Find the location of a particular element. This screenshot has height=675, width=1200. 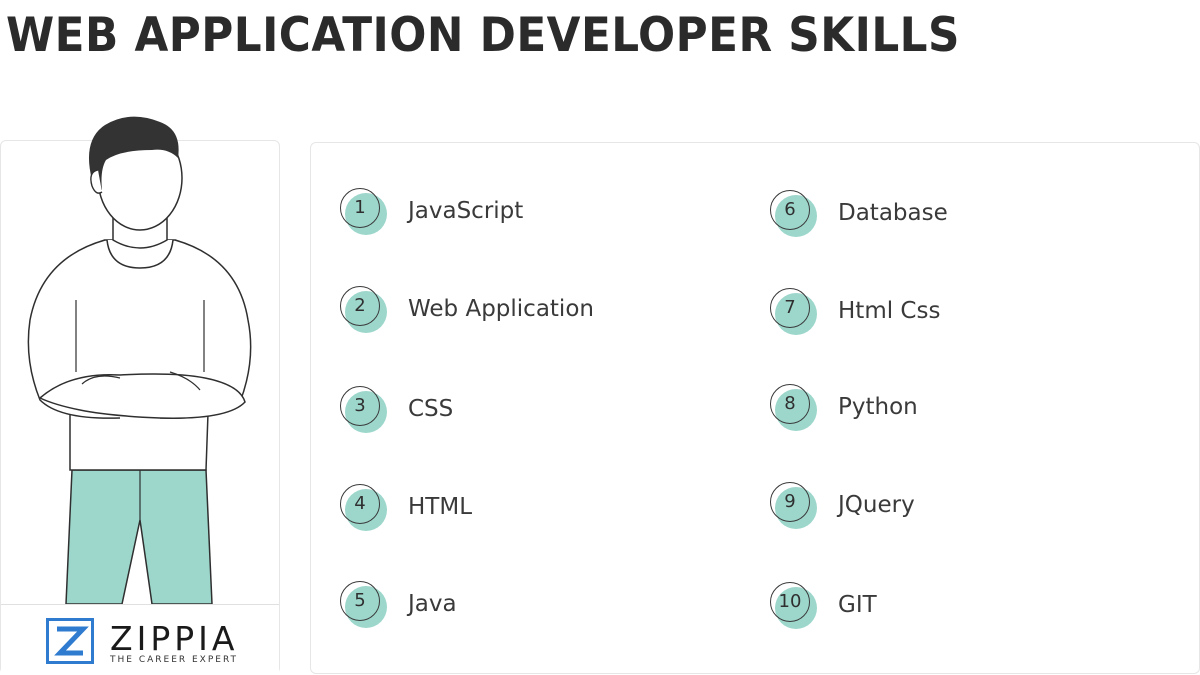

skill-number-badge: 1 is located at coordinates (365, 213).